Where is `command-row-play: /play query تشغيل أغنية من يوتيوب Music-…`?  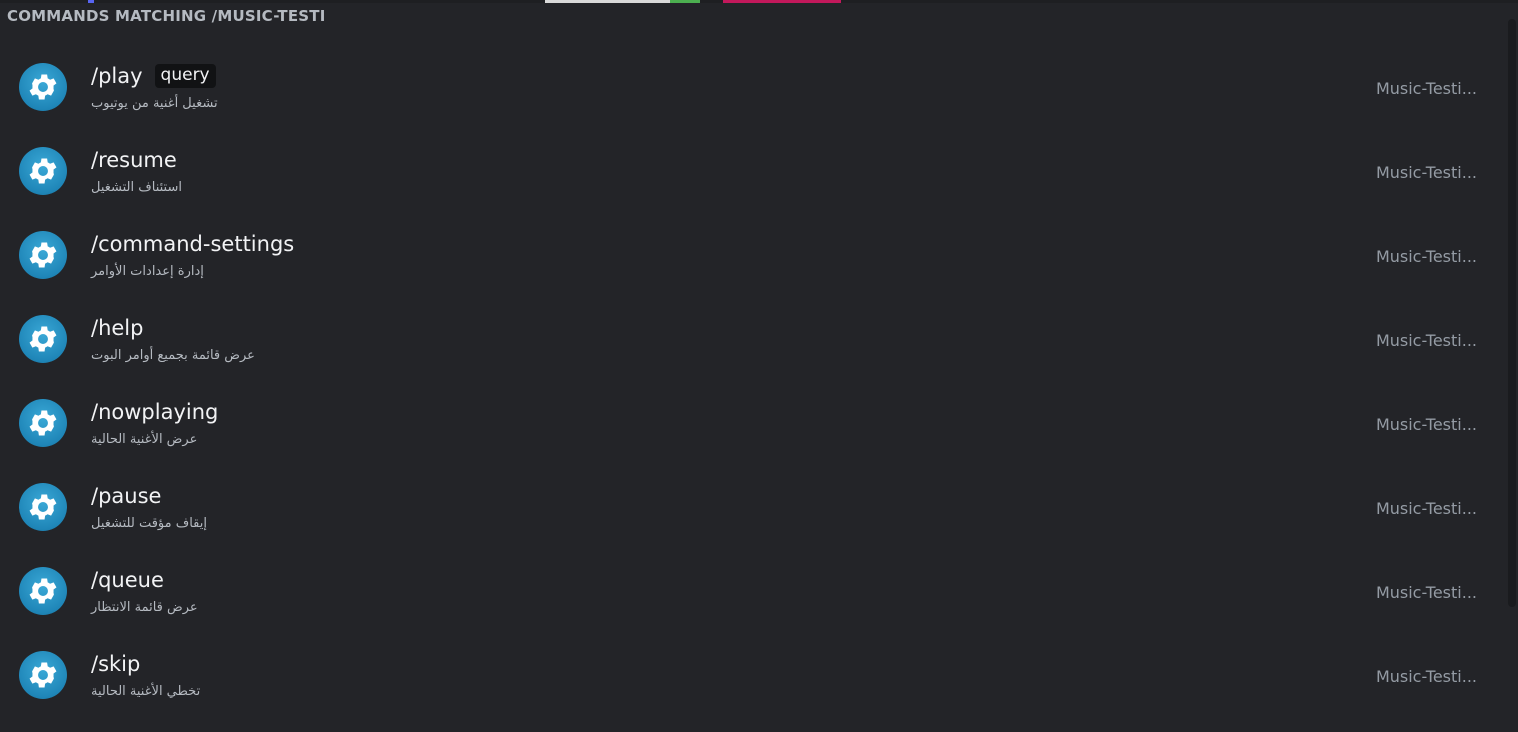
command-row-play: /play query تشغيل أغنية من يوتيوب Music-… is located at coordinates (750, 88).